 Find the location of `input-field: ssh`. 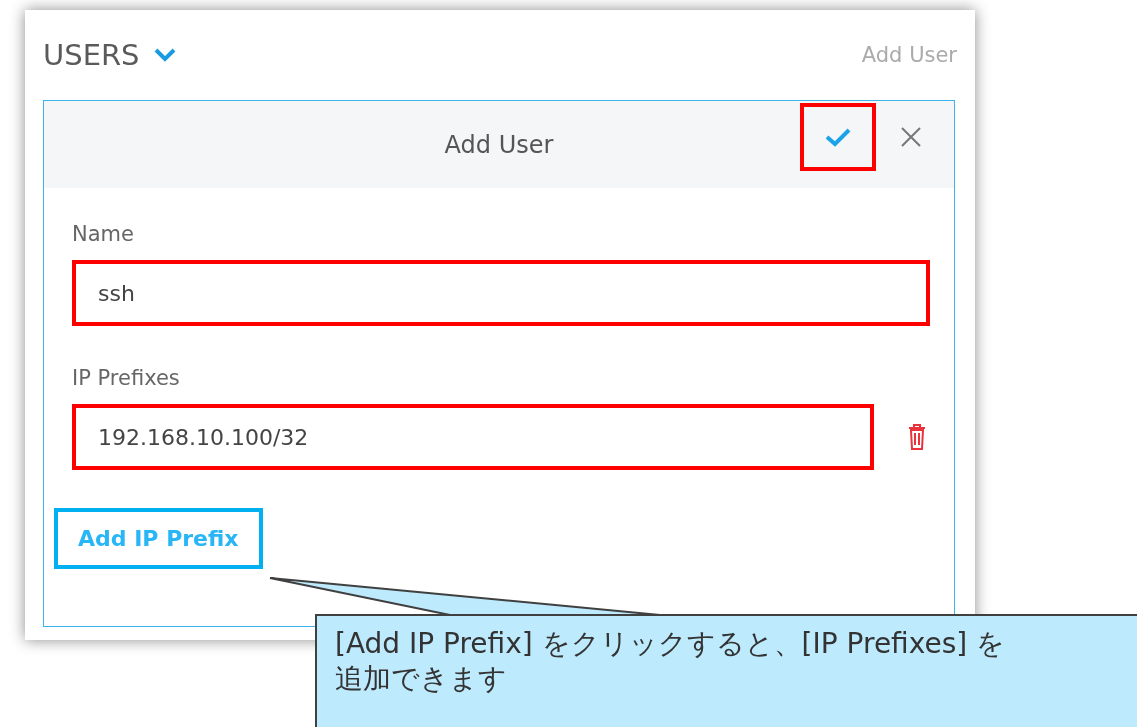

input-field: ssh is located at coordinates (501, 293).